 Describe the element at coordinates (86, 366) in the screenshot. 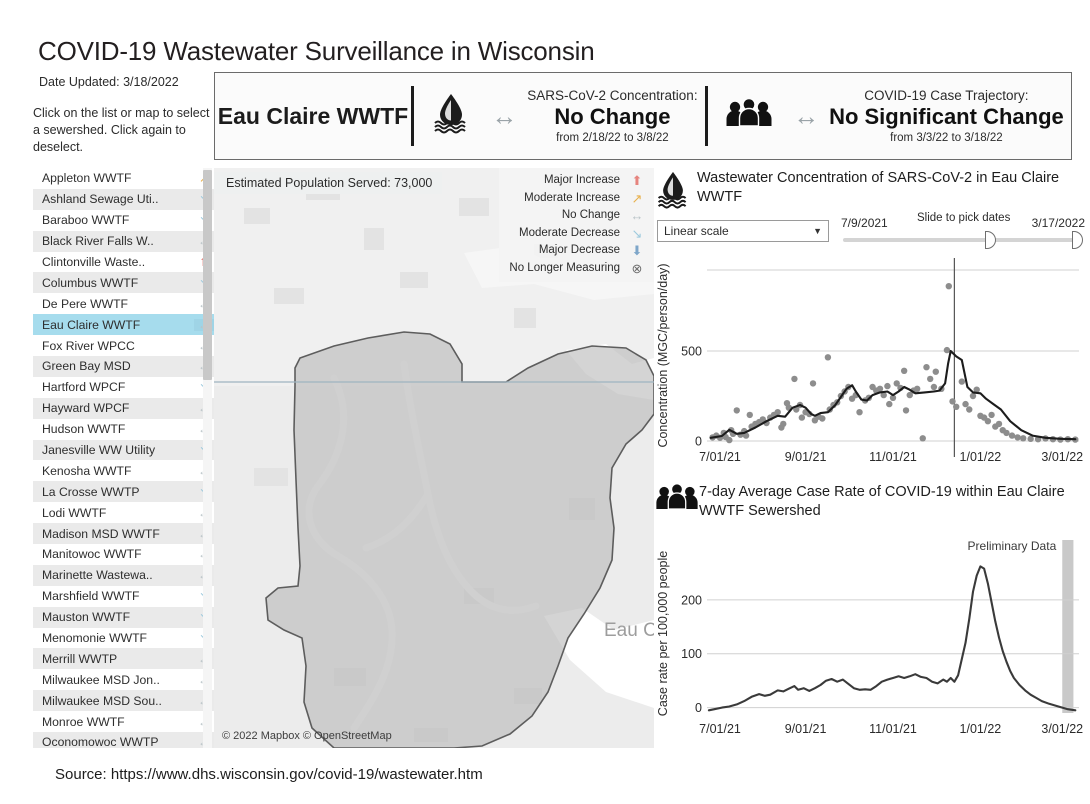

I see `sidebar-item-label: Green Bay MSD` at that location.